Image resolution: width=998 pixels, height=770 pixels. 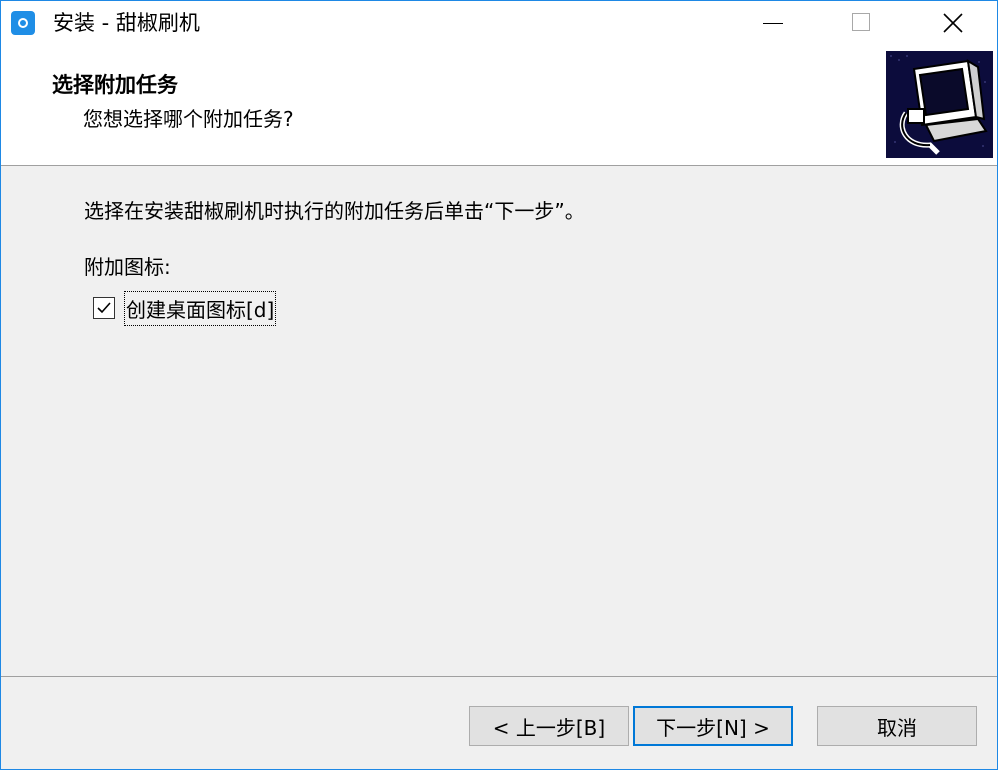 I want to click on minimize-button, so click(x=771, y=23).